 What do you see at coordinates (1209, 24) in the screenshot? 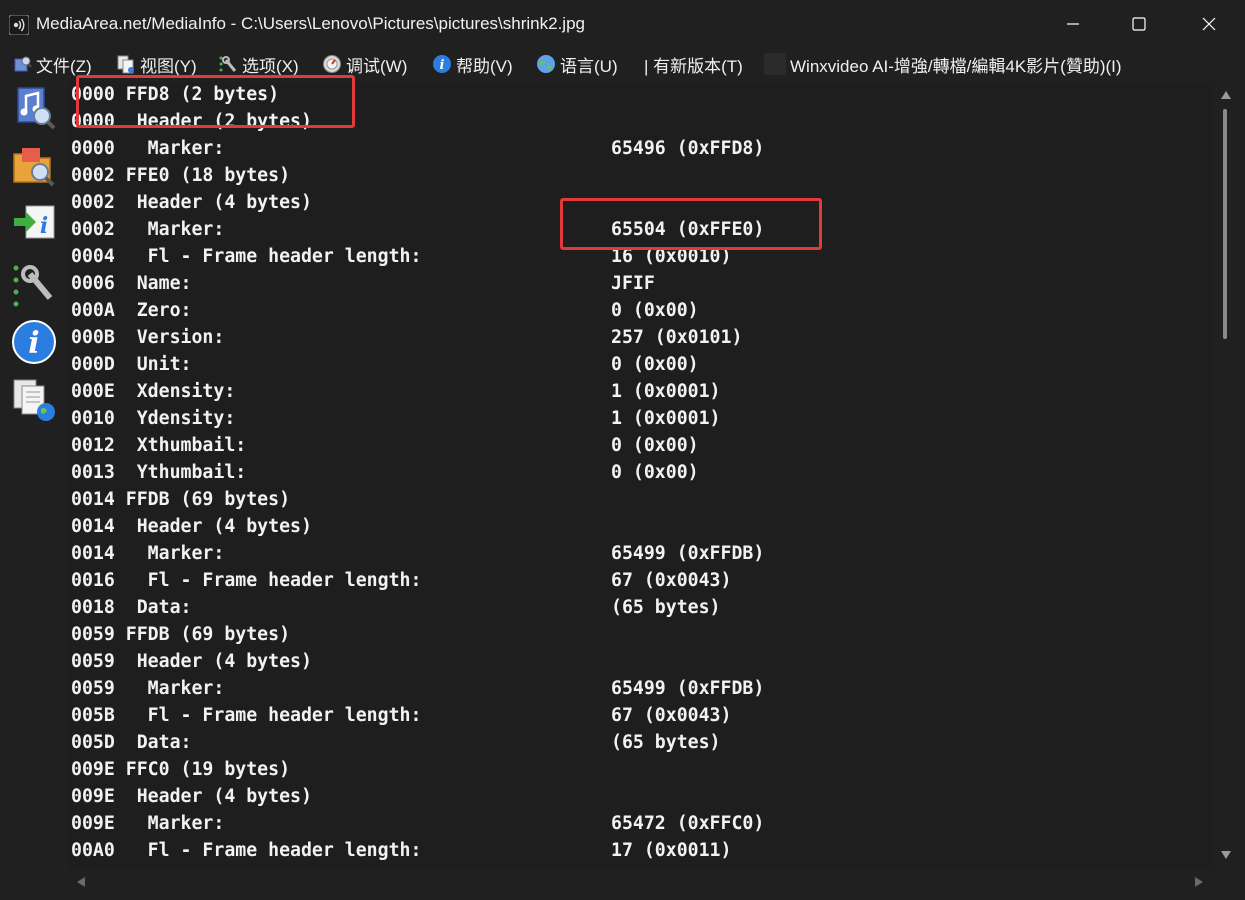
I see `close-button` at bounding box center [1209, 24].